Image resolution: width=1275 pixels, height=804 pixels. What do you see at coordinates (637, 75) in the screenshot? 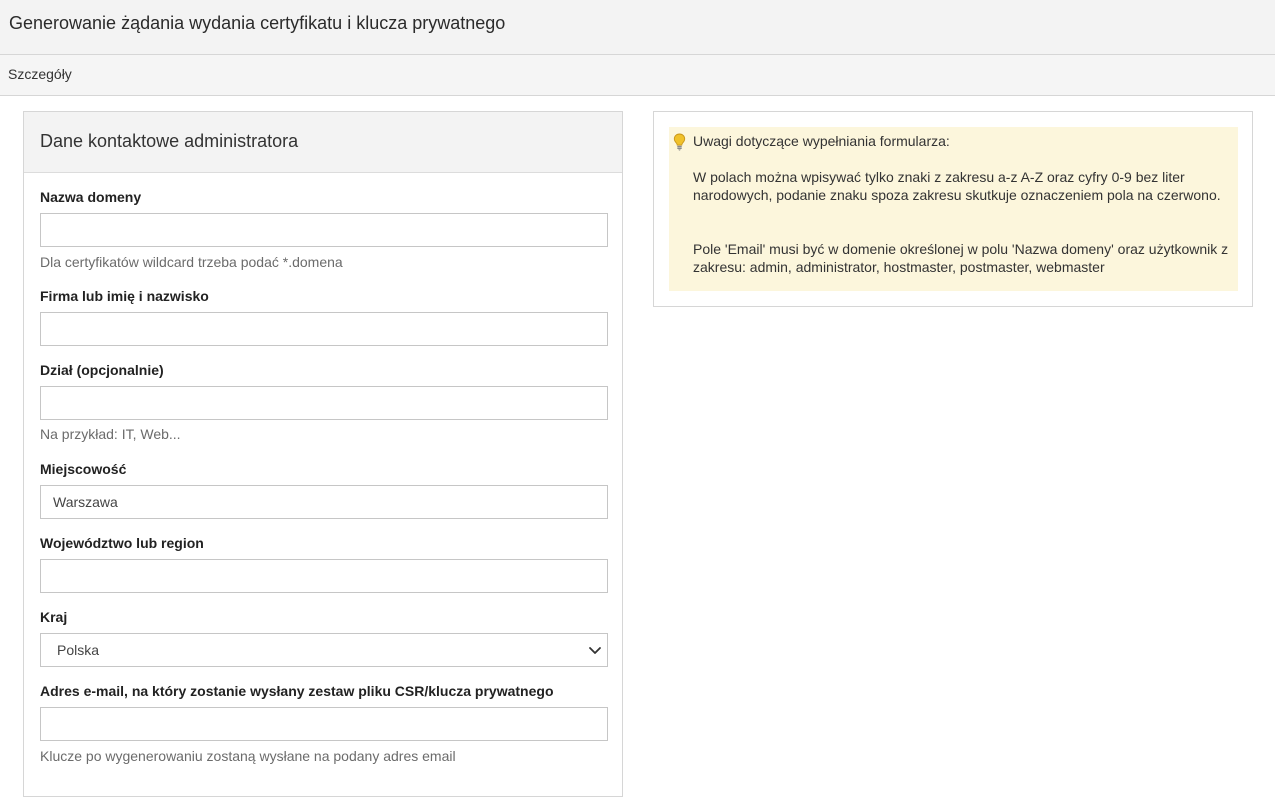
I see `sub-navigation: Szczegóły` at bounding box center [637, 75].